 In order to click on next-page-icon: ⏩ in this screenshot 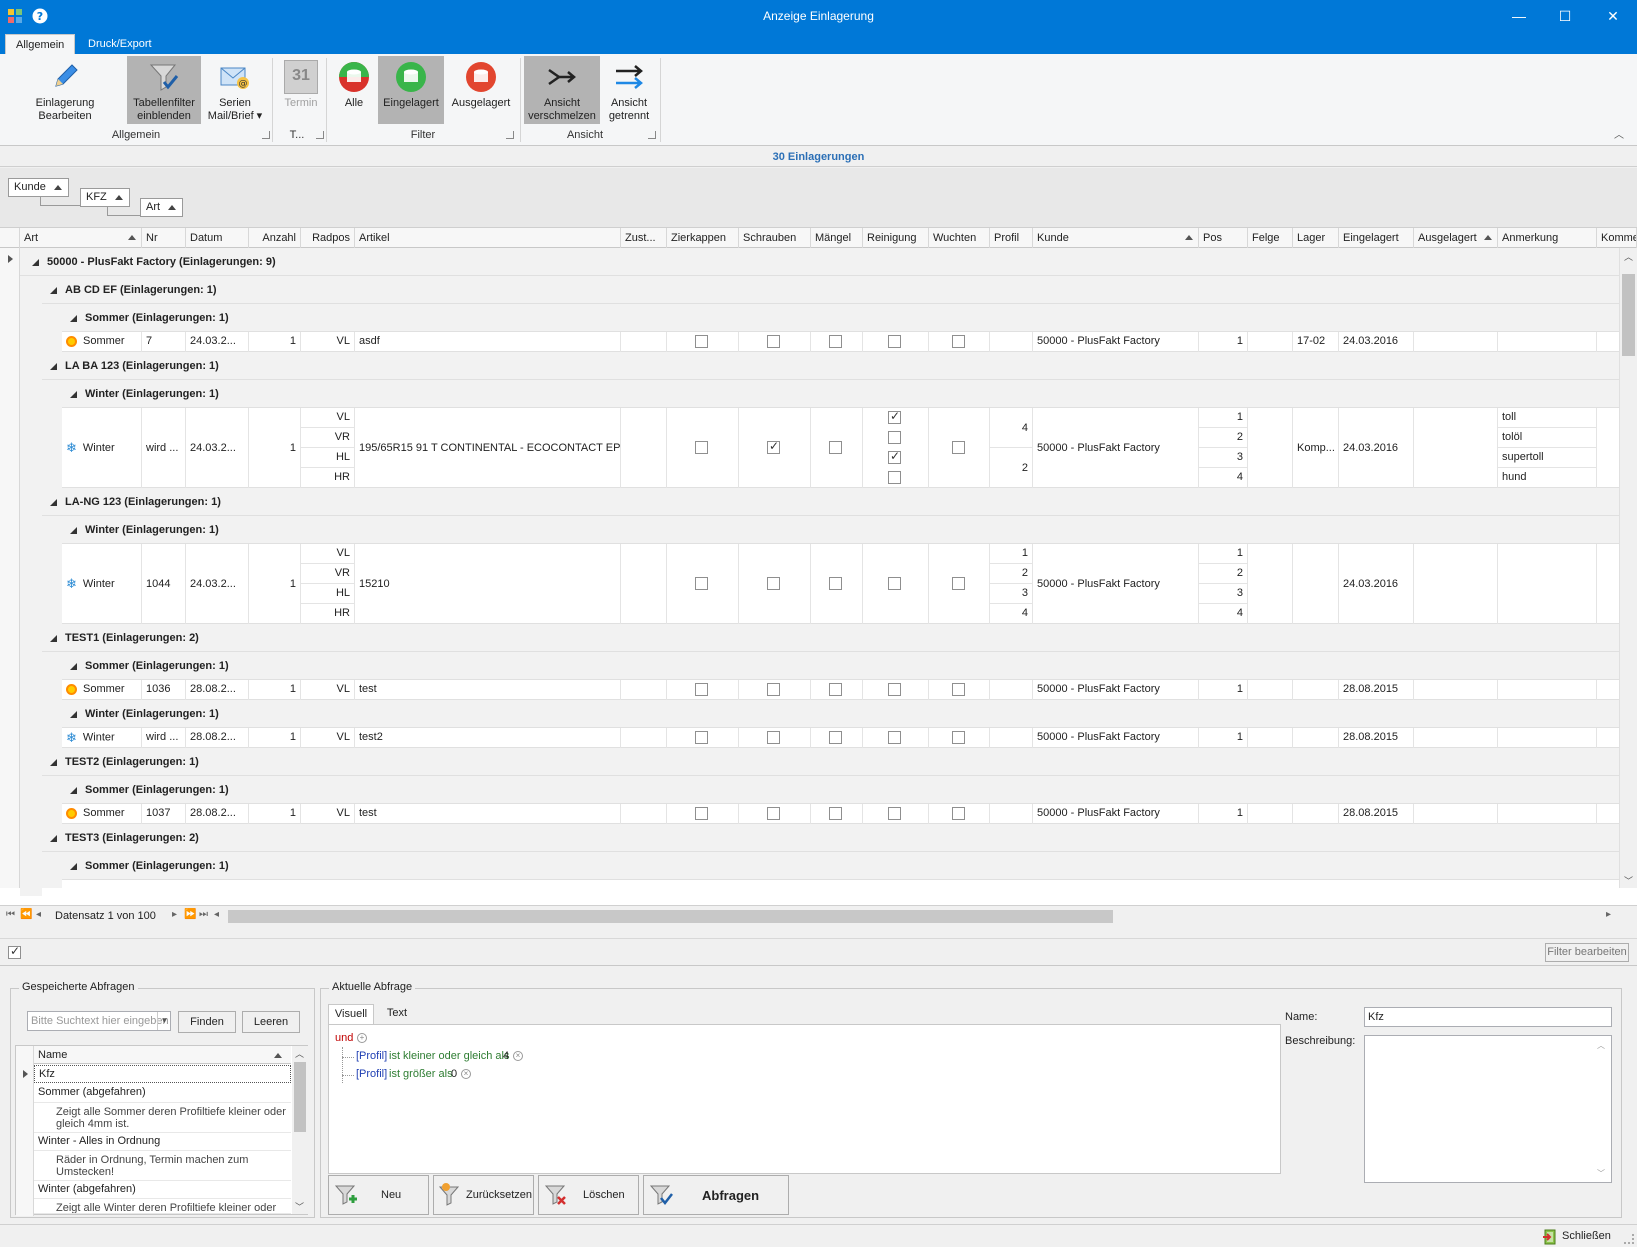, I will do `click(190, 914)`.